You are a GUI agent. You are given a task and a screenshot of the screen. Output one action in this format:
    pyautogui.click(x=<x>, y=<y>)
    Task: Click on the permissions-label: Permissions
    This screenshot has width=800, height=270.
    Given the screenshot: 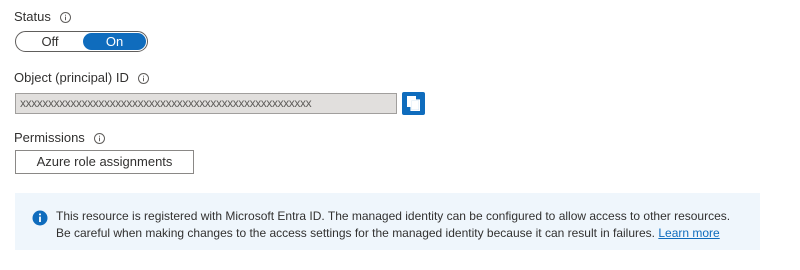 What is the action you would take?
    pyautogui.click(x=49, y=137)
    